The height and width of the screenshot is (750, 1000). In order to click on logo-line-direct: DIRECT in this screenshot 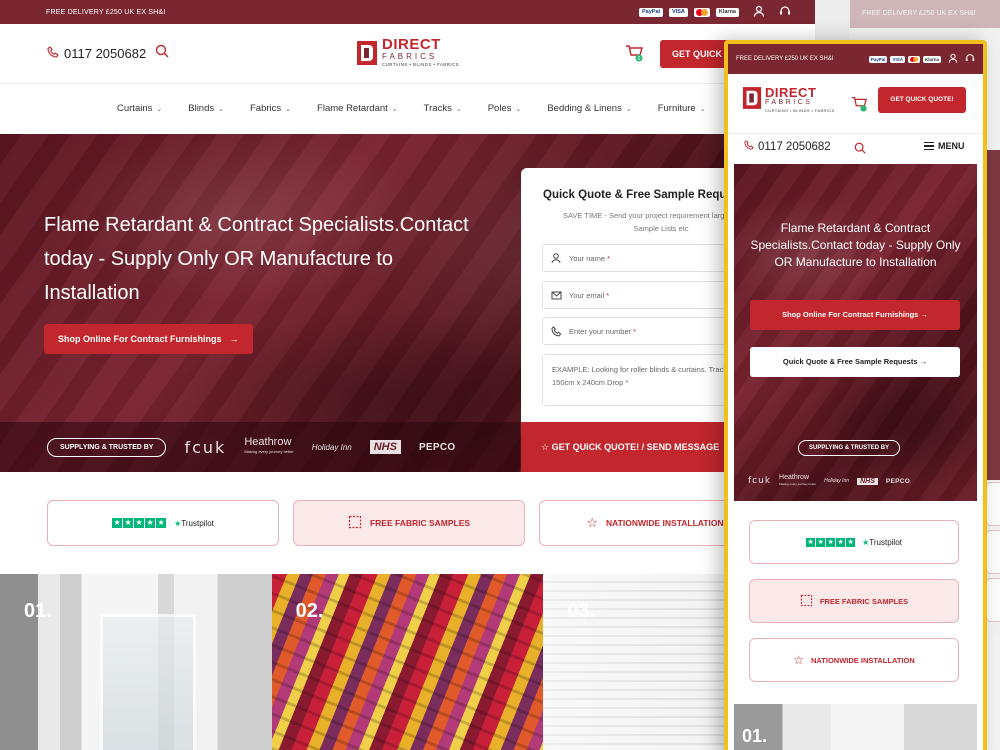, I will do `click(791, 92)`.